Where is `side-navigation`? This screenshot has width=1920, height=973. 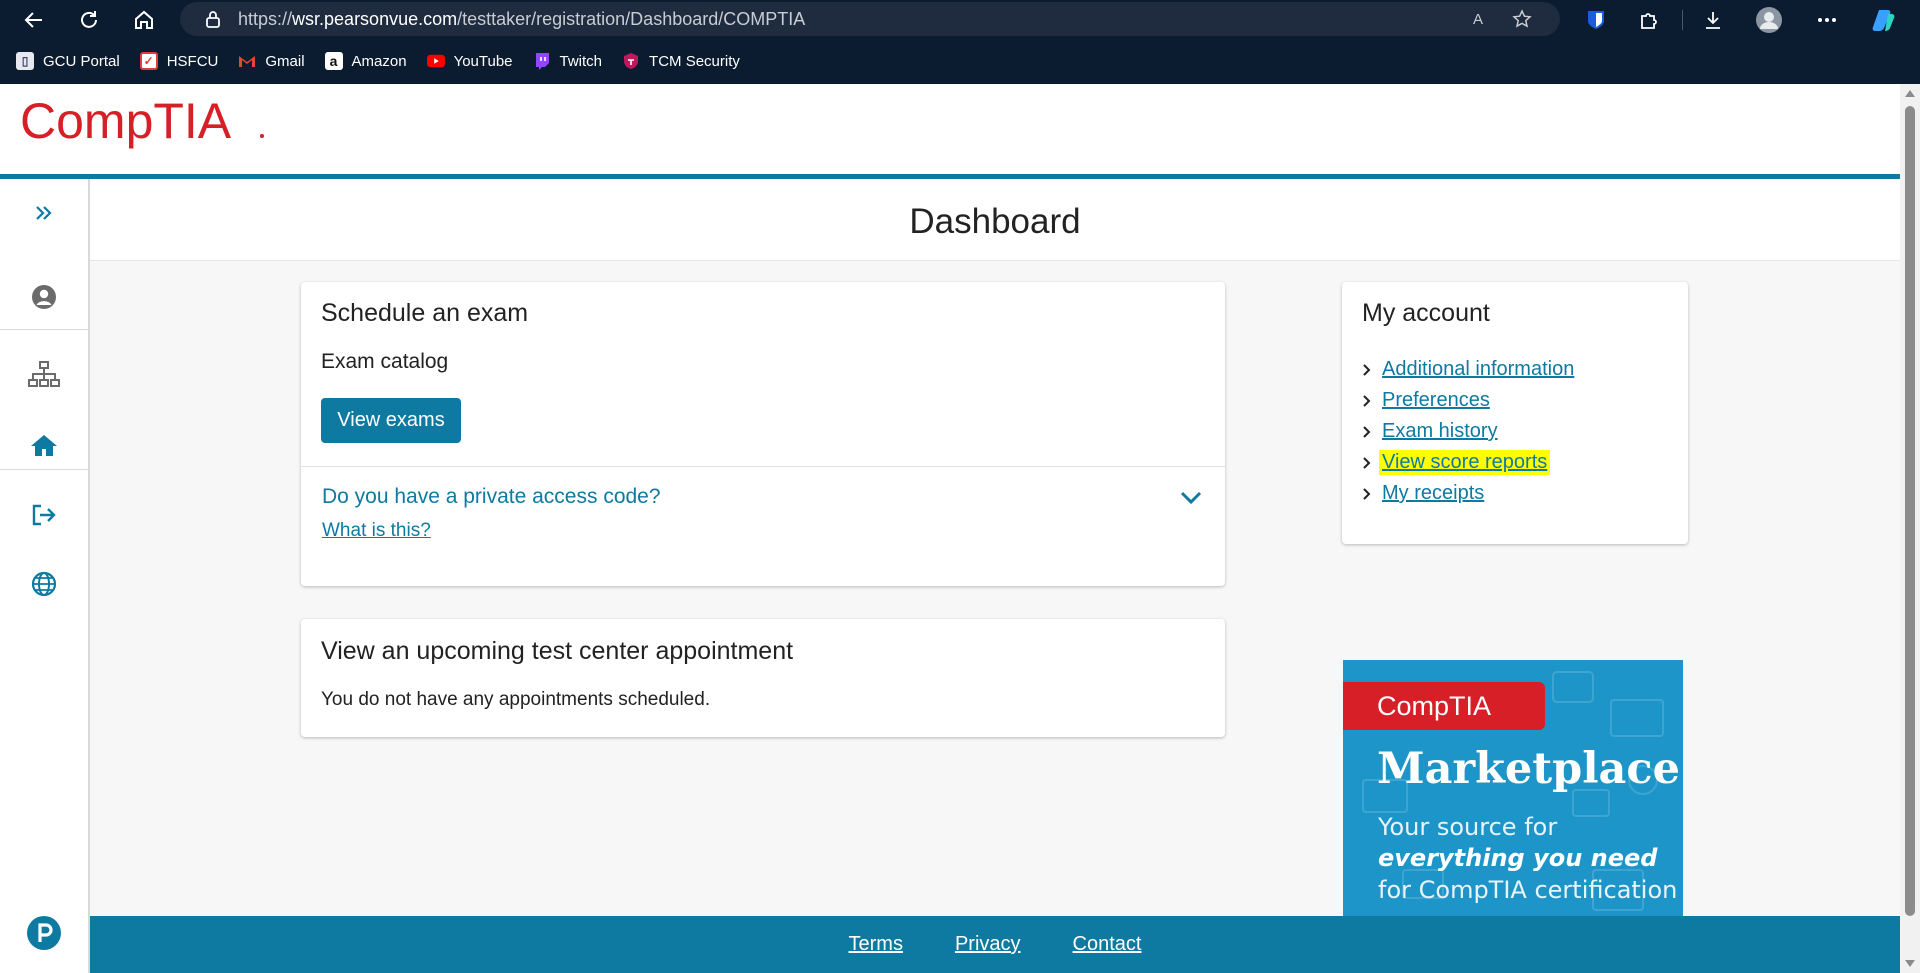 side-navigation is located at coordinates (45, 576).